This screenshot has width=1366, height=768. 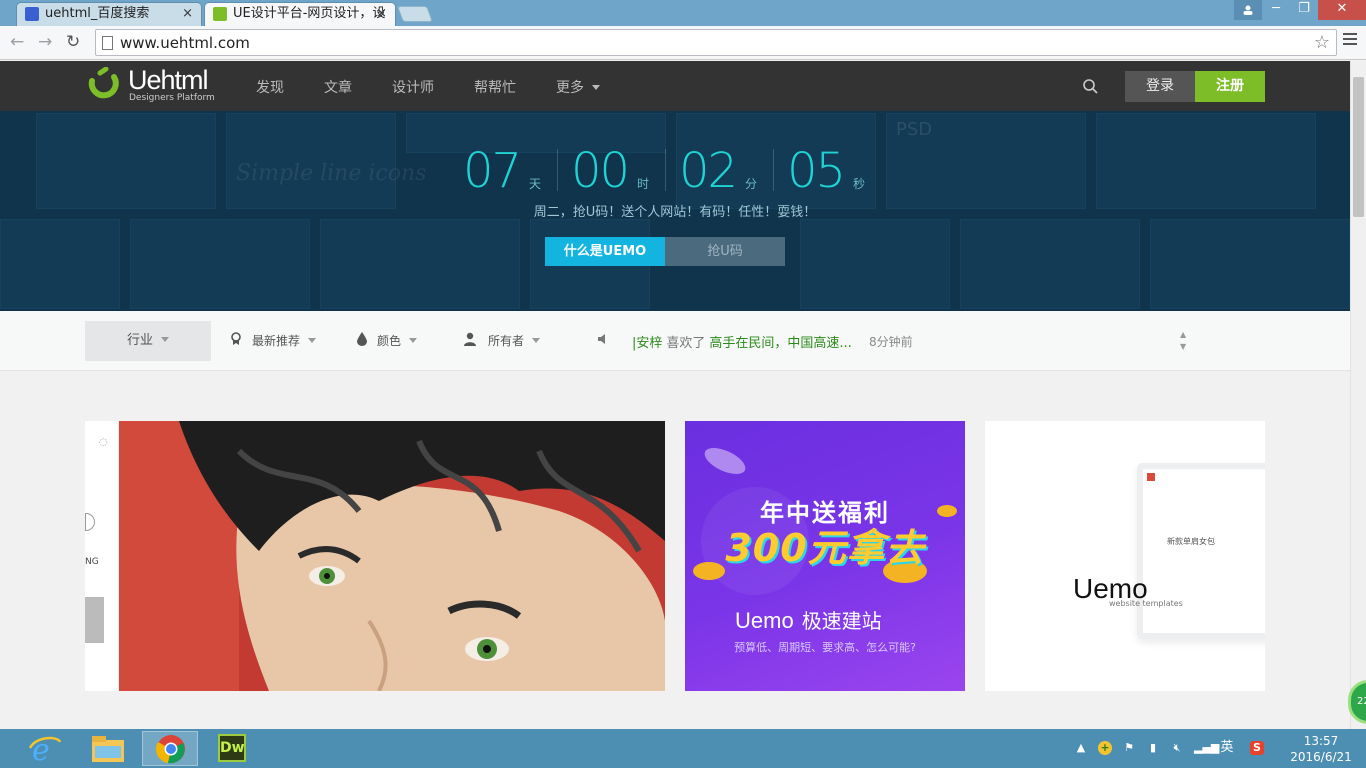 What do you see at coordinates (1321, 749) in the screenshot?
I see `taskbar-clock: 13:57 2016/6/21` at bounding box center [1321, 749].